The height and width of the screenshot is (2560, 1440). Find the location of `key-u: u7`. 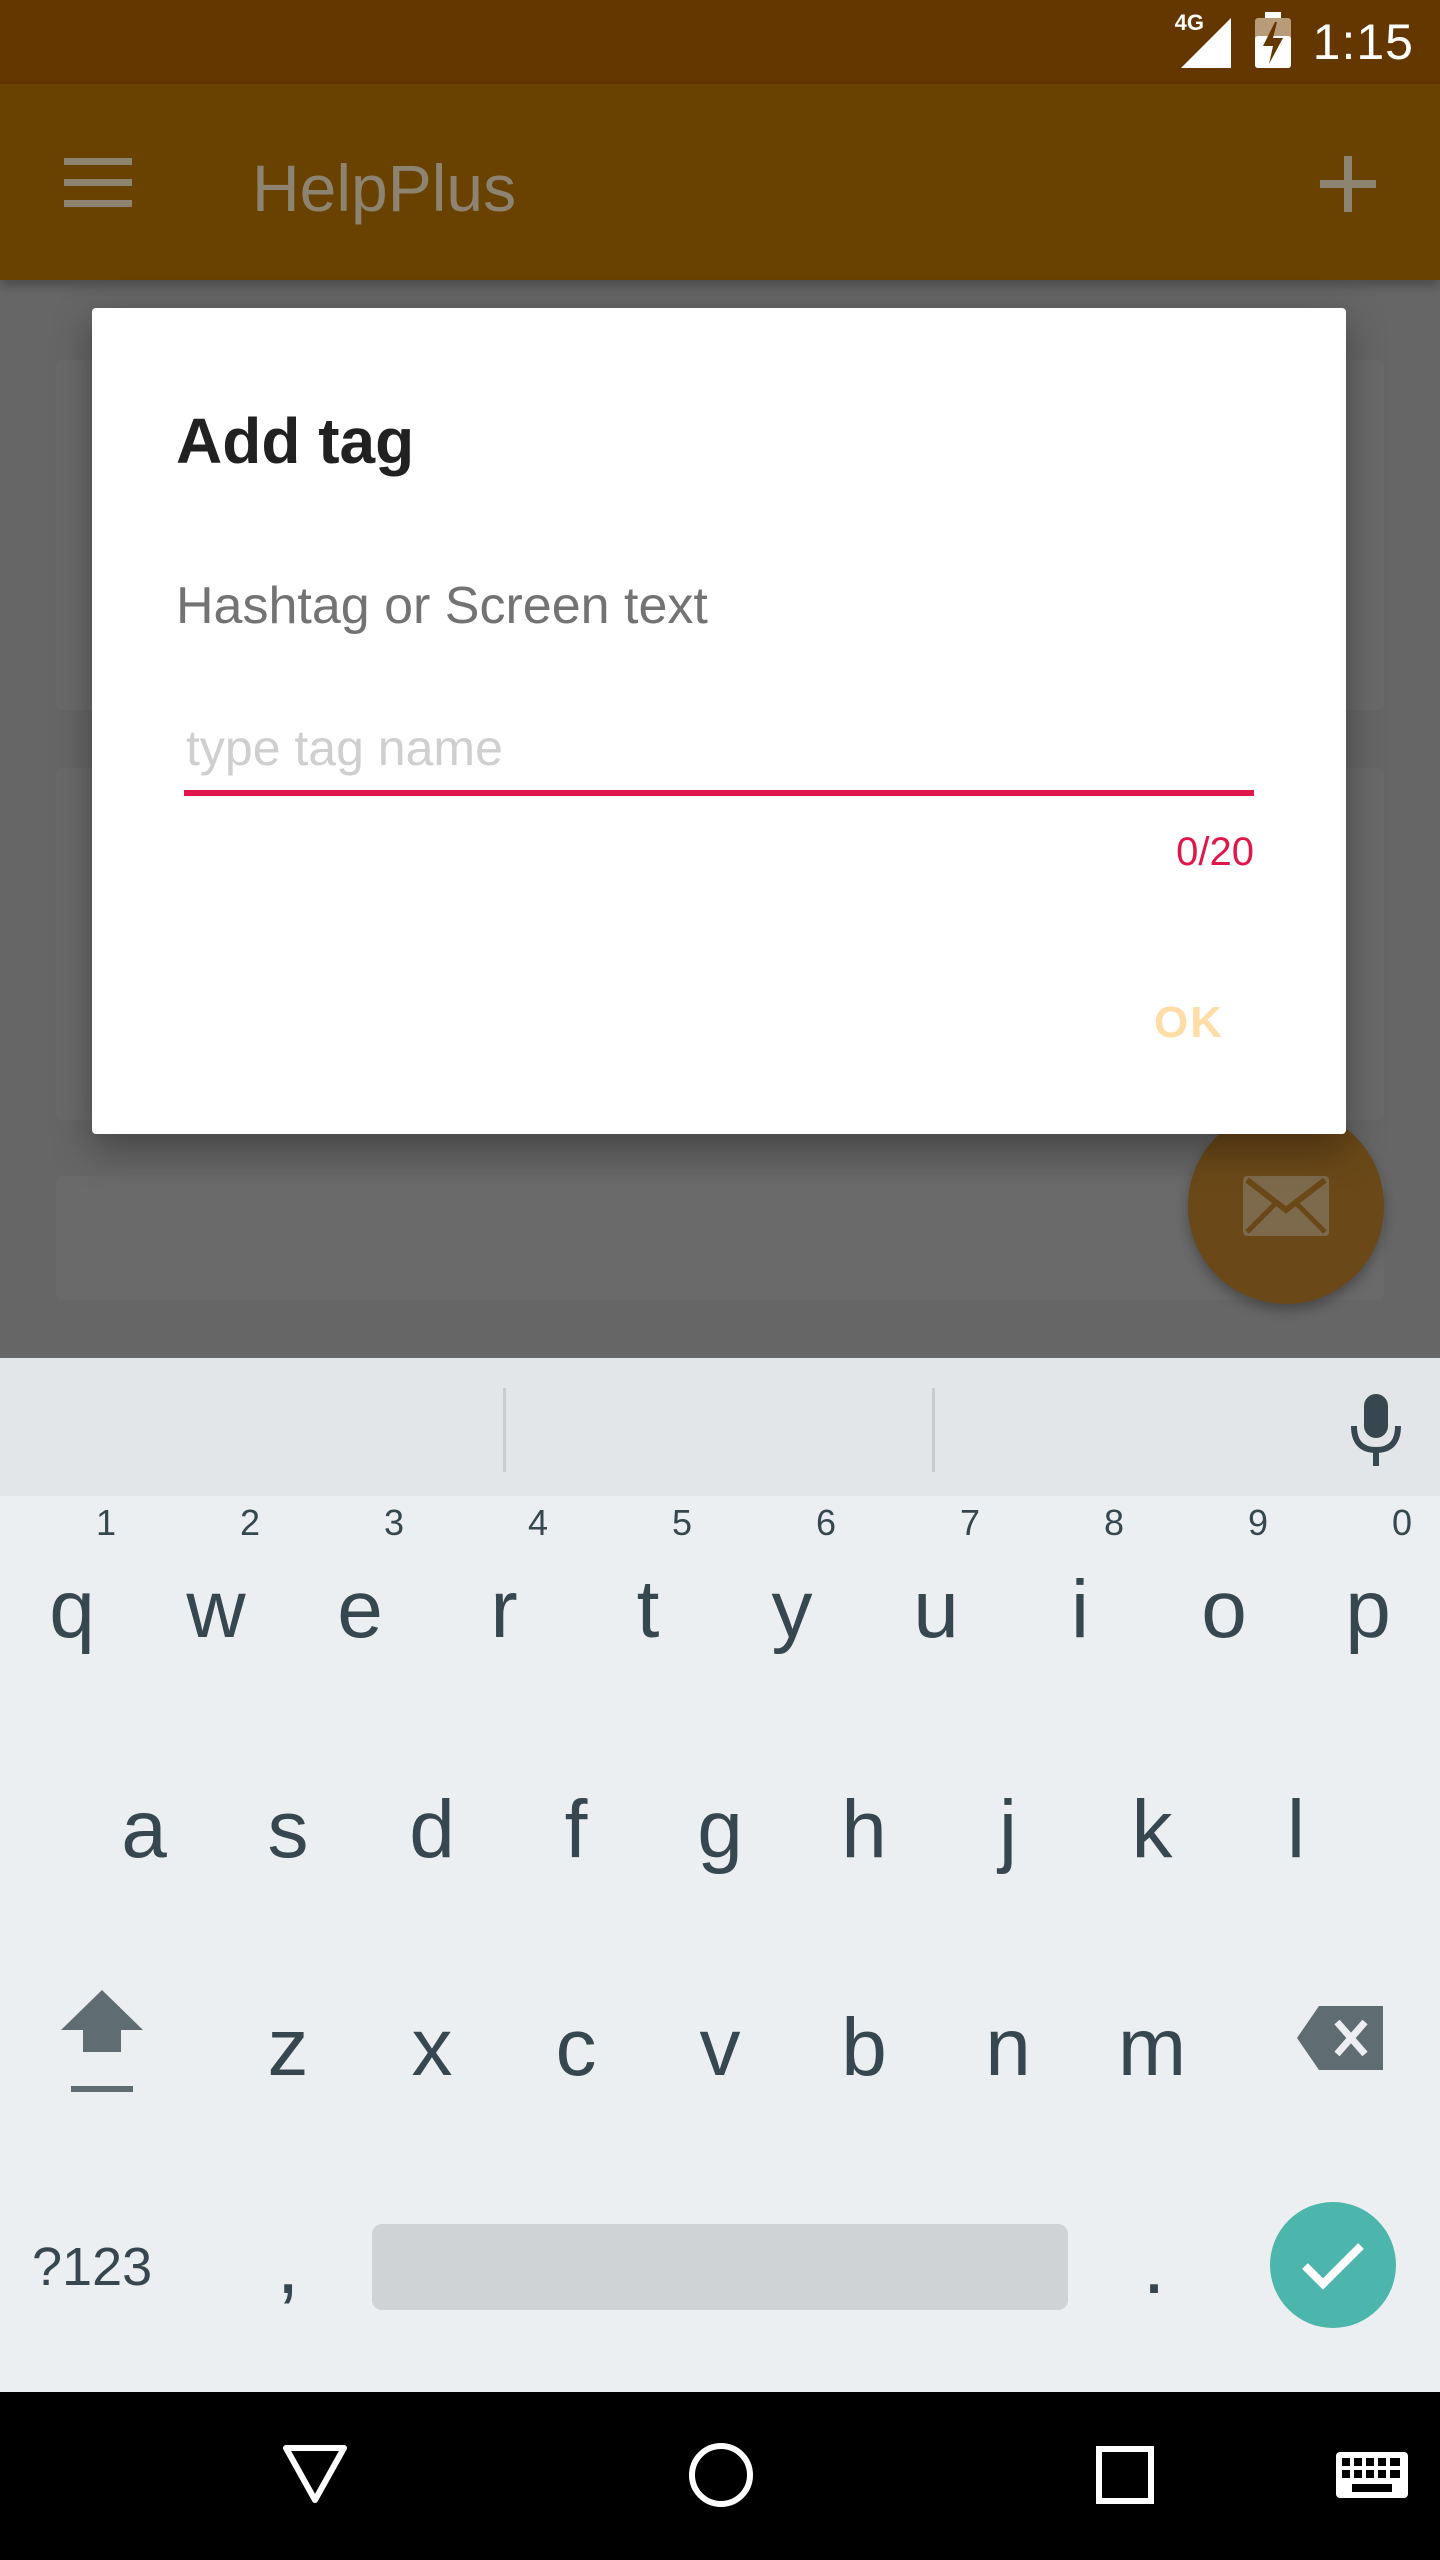

key-u: u7 is located at coordinates (936, 1586).